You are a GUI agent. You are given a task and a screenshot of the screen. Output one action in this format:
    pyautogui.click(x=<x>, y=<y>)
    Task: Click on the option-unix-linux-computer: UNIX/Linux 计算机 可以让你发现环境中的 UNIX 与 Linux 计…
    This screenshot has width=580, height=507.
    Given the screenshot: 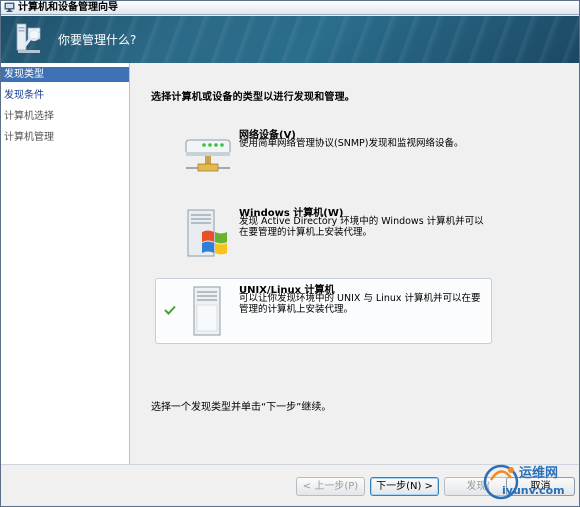 What is the action you would take?
    pyautogui.click(x=323, y=311)
    